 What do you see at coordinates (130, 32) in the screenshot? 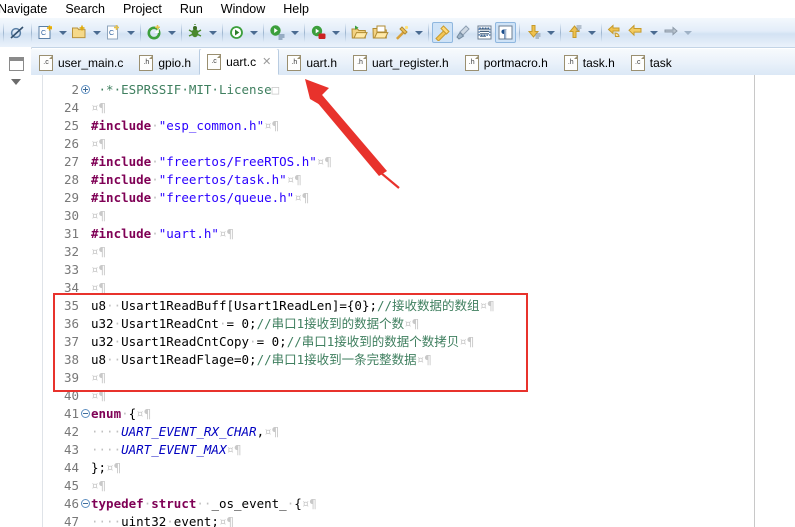
I see `new-c-file-dropdown` at bounding box center [130, 32].